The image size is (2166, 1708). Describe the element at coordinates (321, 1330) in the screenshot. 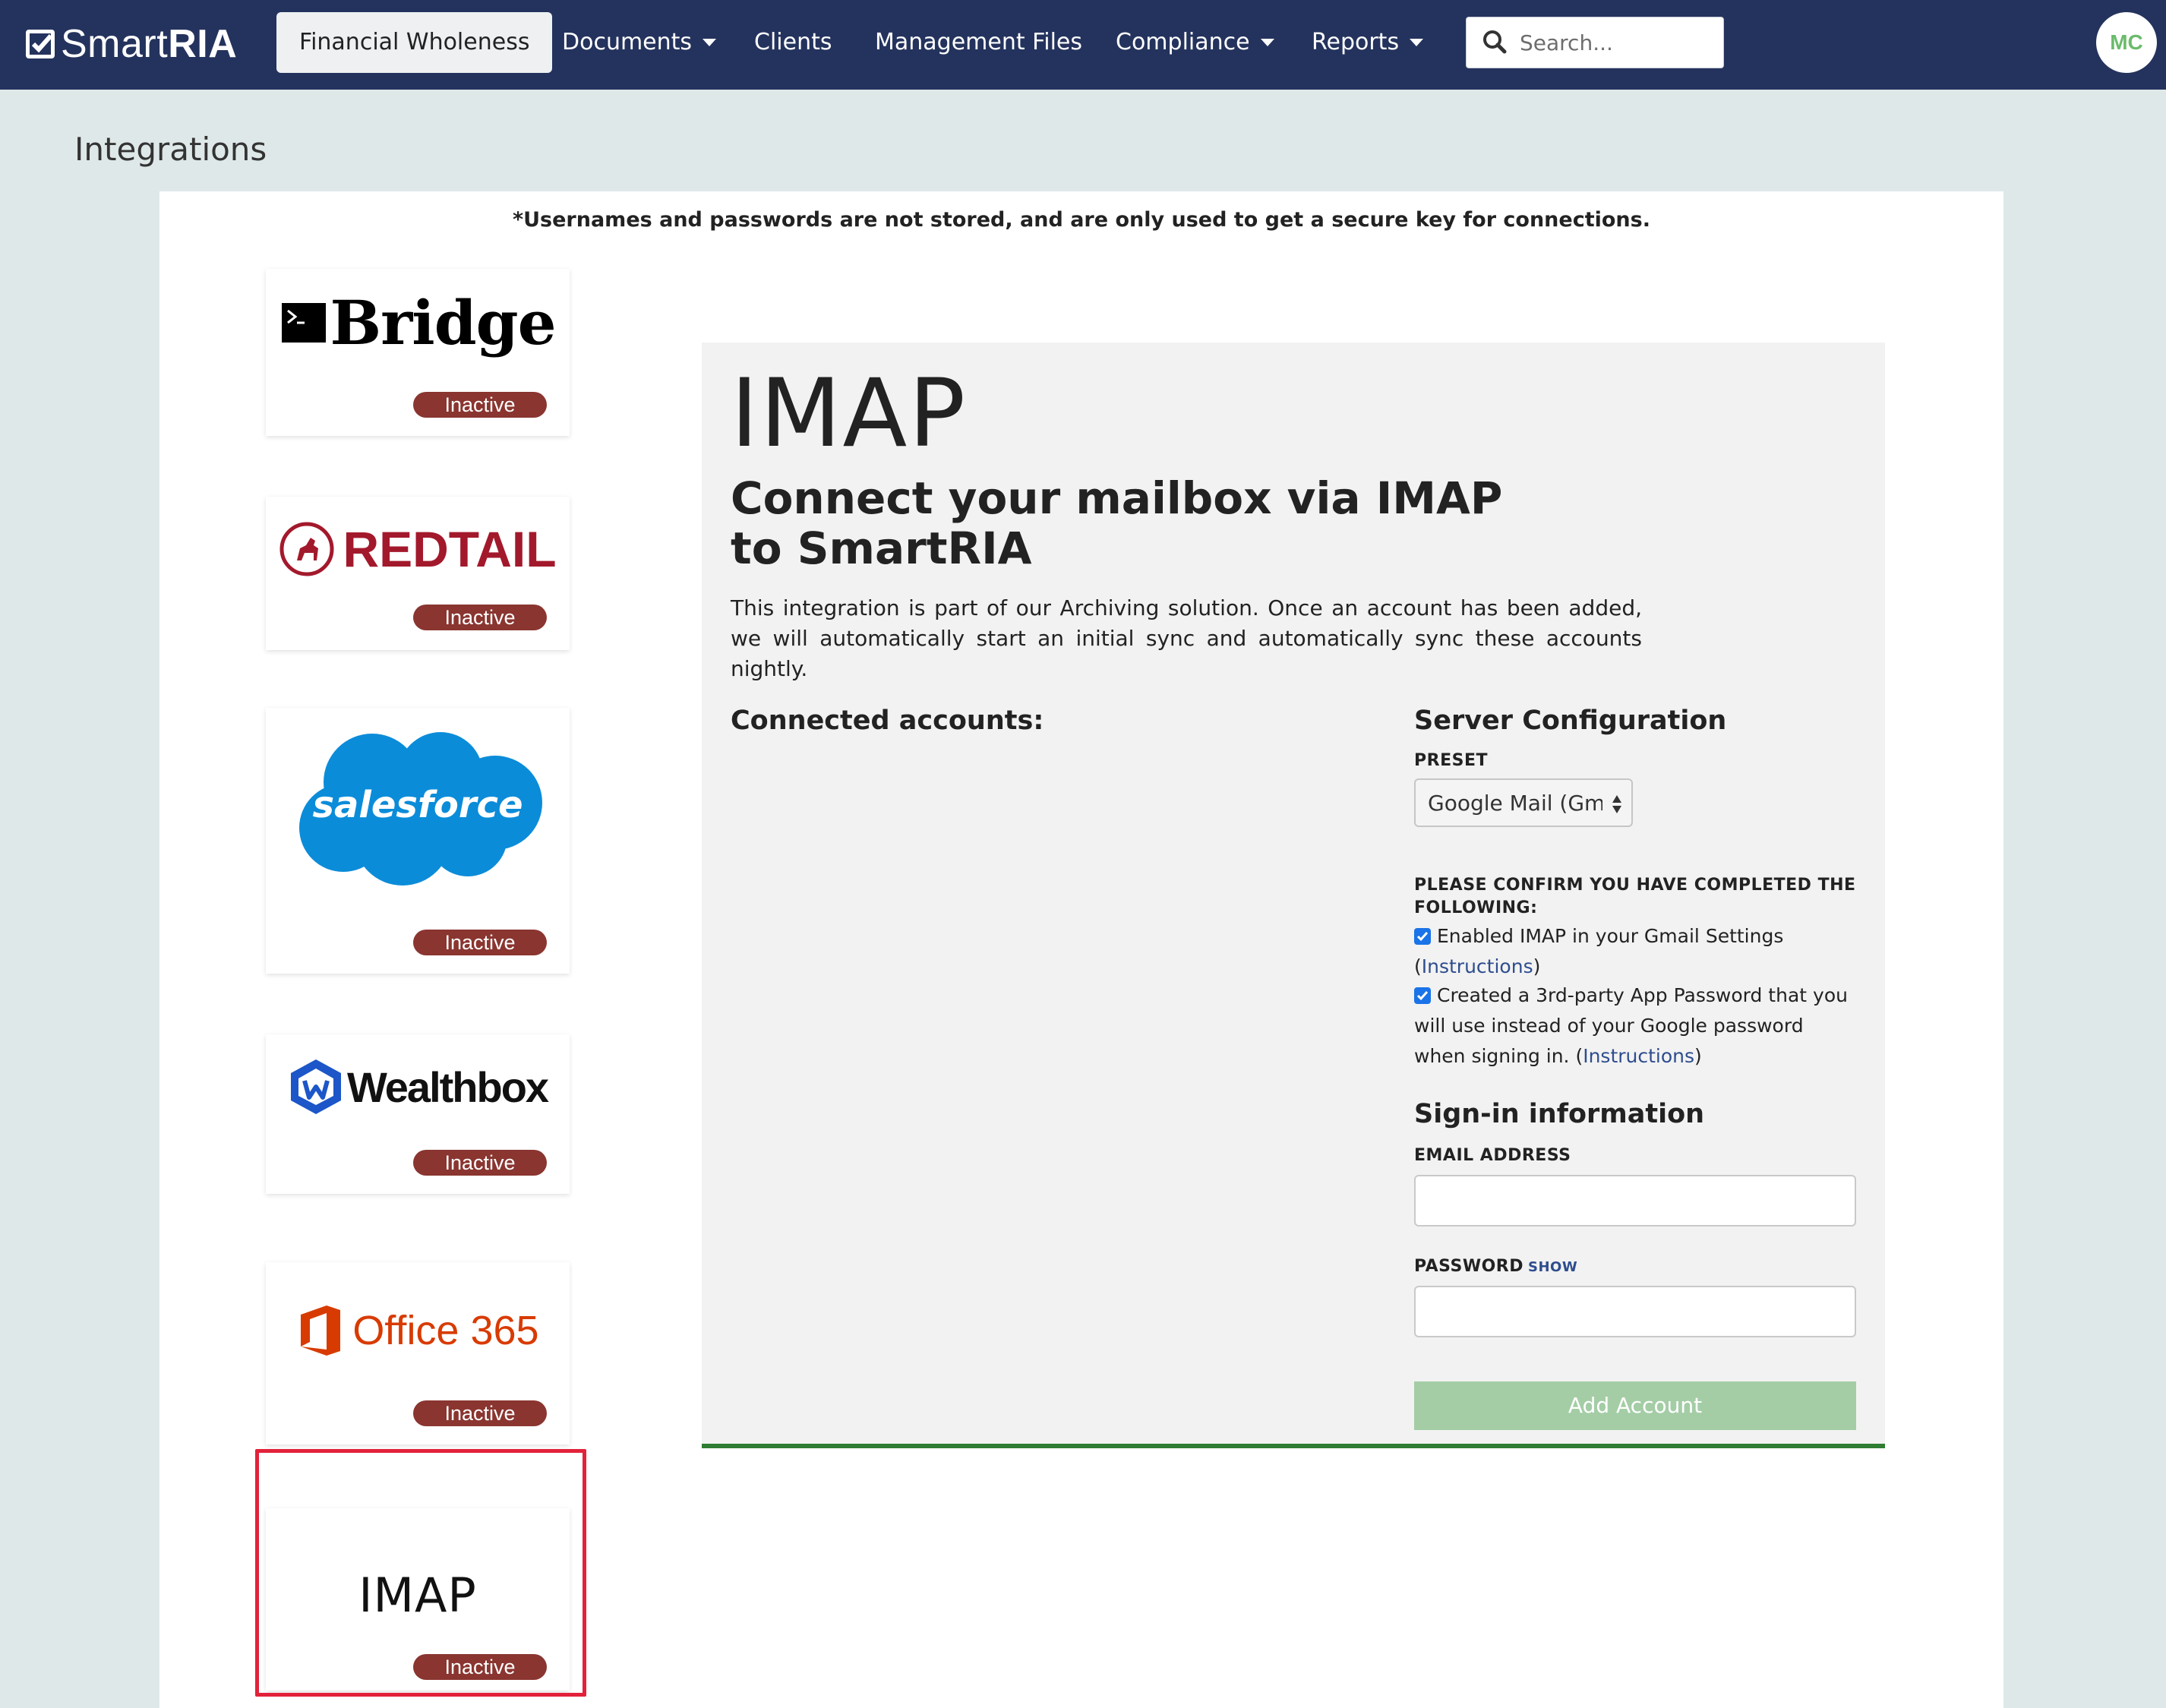

I see `office-icon` at that location.